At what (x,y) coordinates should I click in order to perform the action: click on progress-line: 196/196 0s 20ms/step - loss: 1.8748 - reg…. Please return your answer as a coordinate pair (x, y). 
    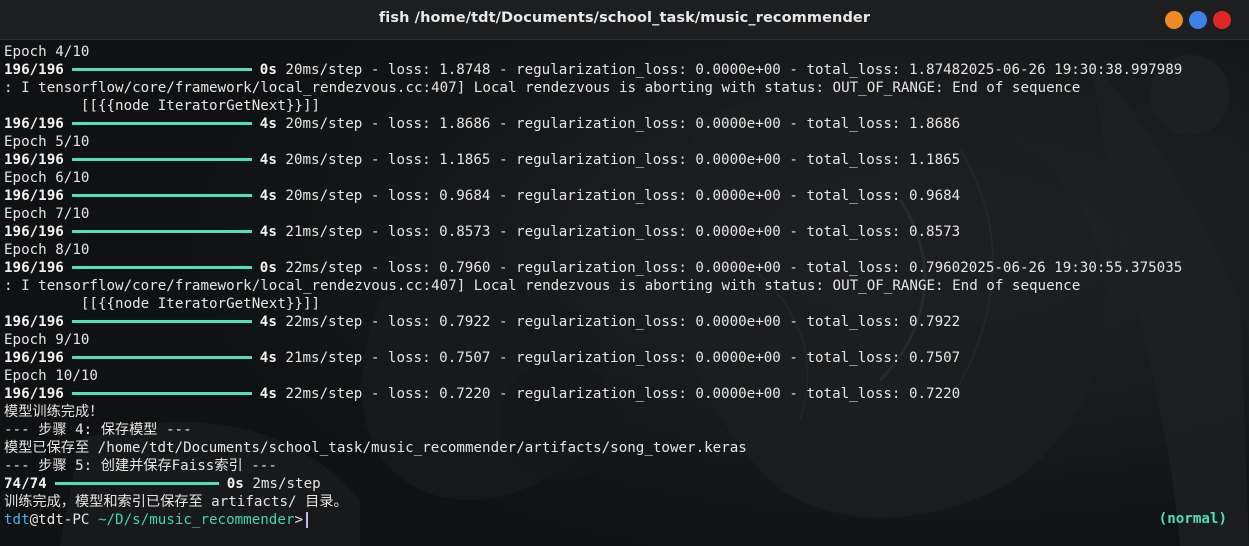
    Looking at the image, I should click on (593, 70).